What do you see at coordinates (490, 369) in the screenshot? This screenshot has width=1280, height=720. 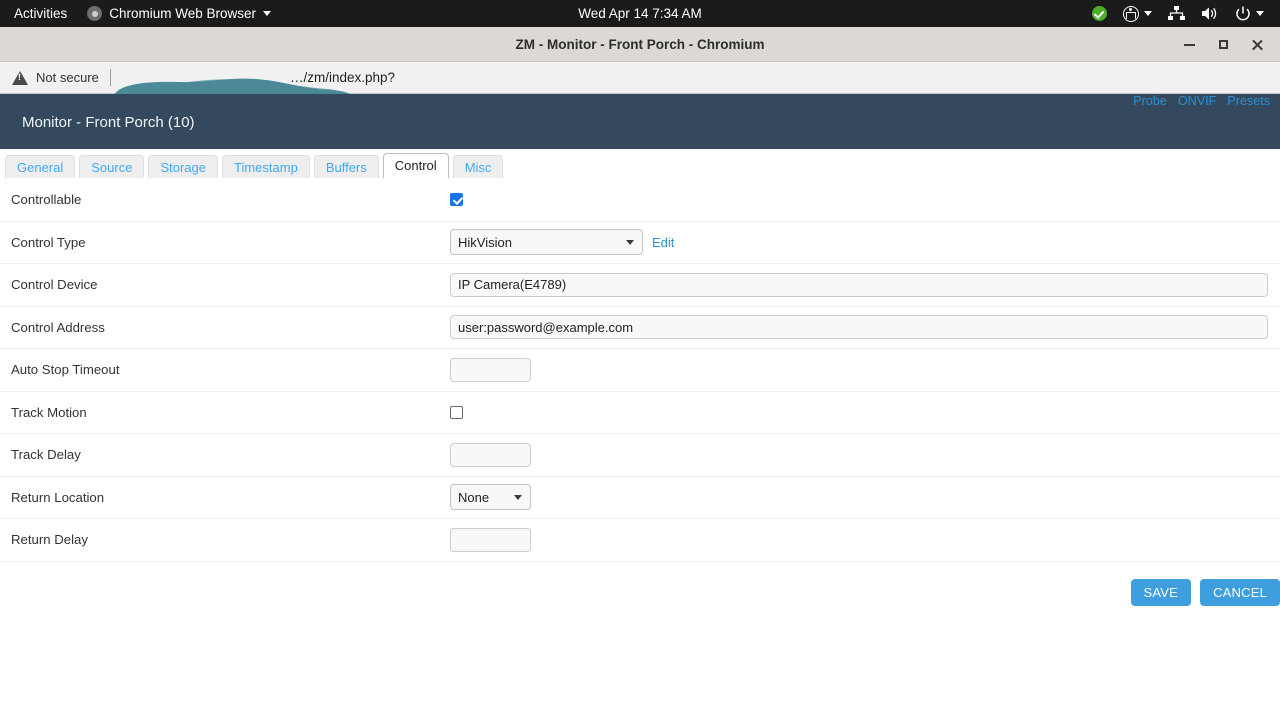 I see `auto-stop-timeout-input` at bounding box center [490, 369].